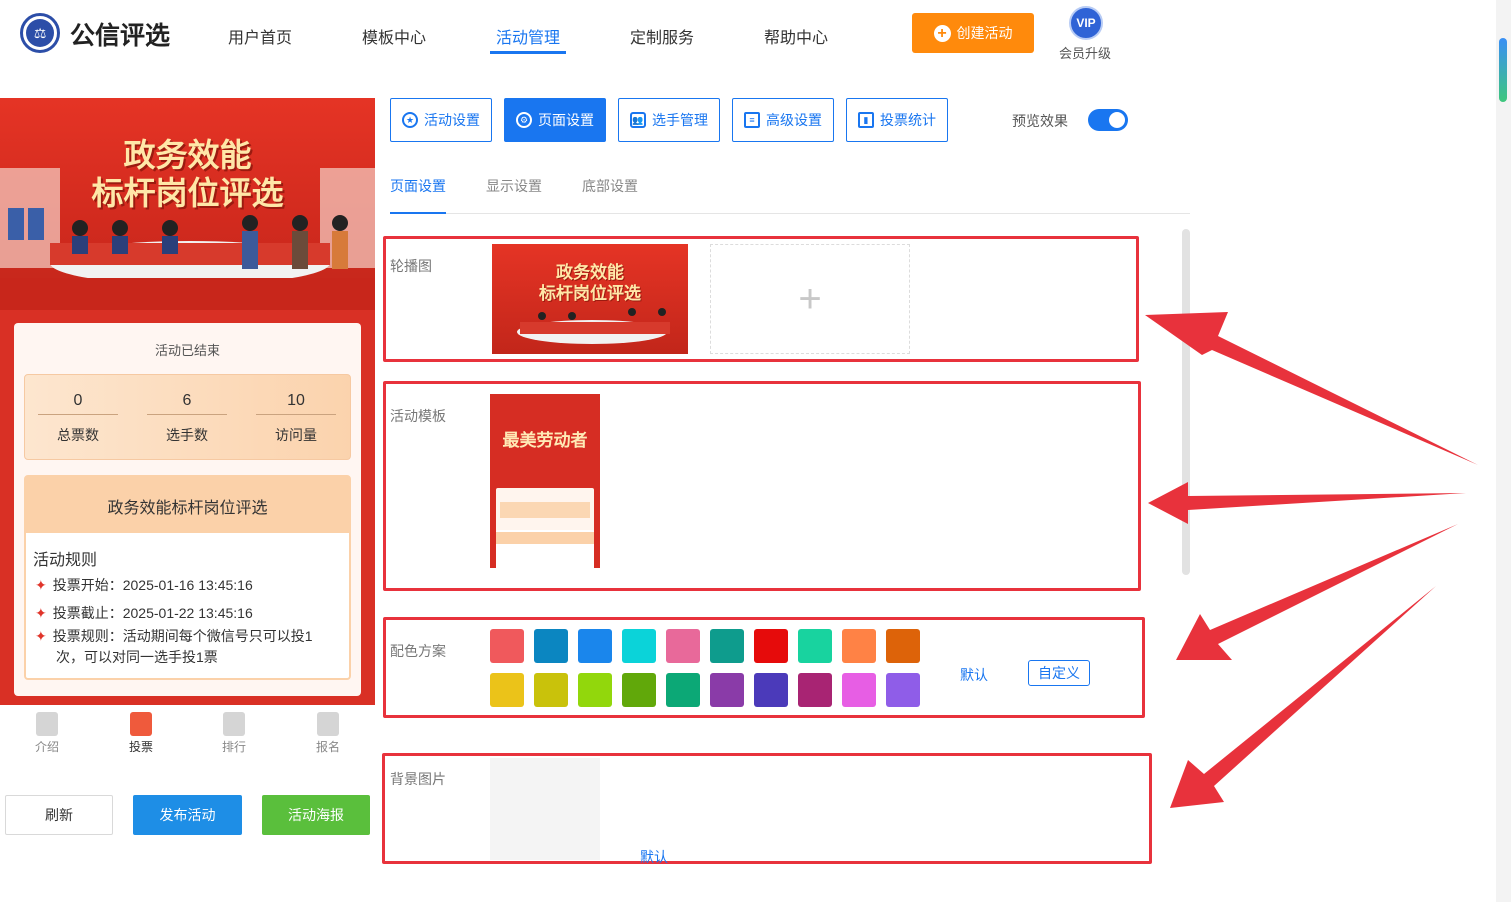  I want to click on template-thumbnail: 最美劳动者, so click(545, 484).